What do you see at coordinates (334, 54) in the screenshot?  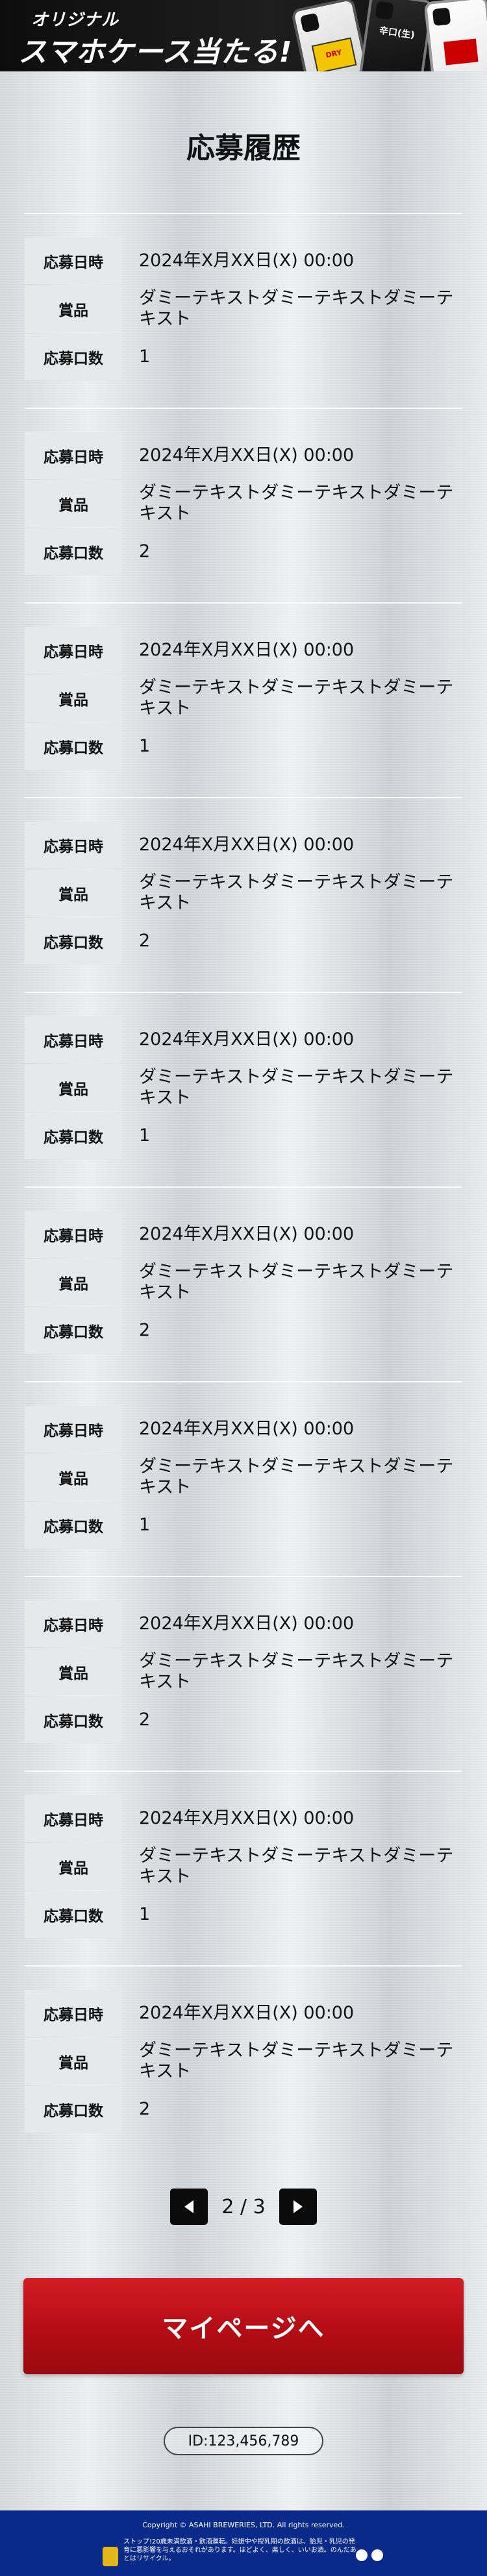 I see `dry-label: DRY` at bounding box center [334, 54].